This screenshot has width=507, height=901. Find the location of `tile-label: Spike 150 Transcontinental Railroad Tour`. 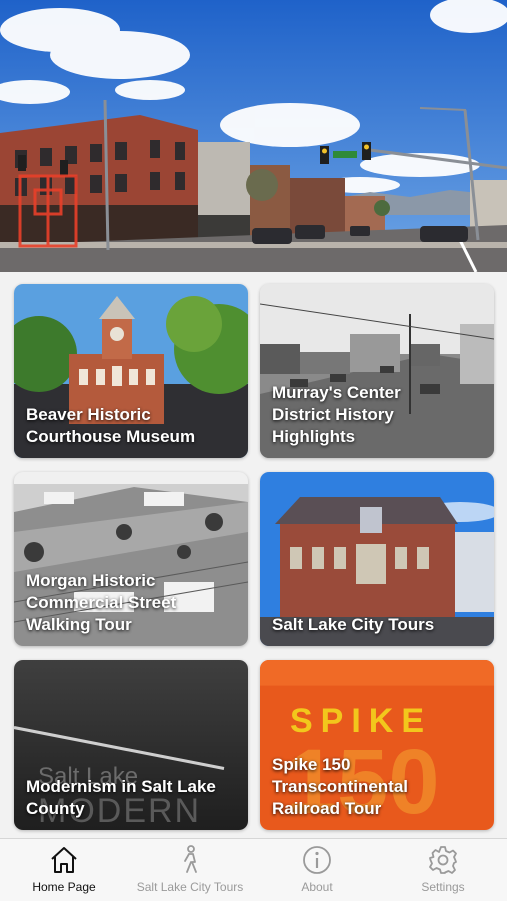

tile-label: Spike 150 Transcontinental Railroad Tour is located at coordinates (340, 786).